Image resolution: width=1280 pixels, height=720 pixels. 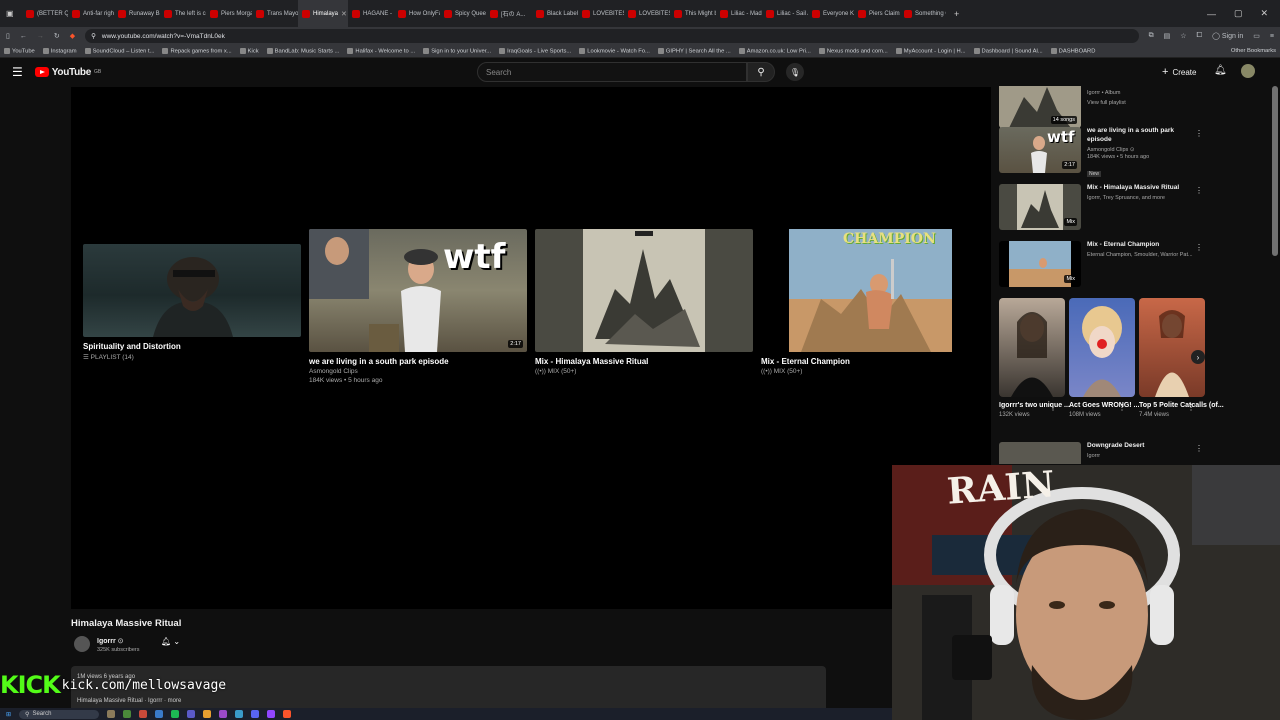 I want to click on menu-icon: ≡, so click(x=1272, y=36).